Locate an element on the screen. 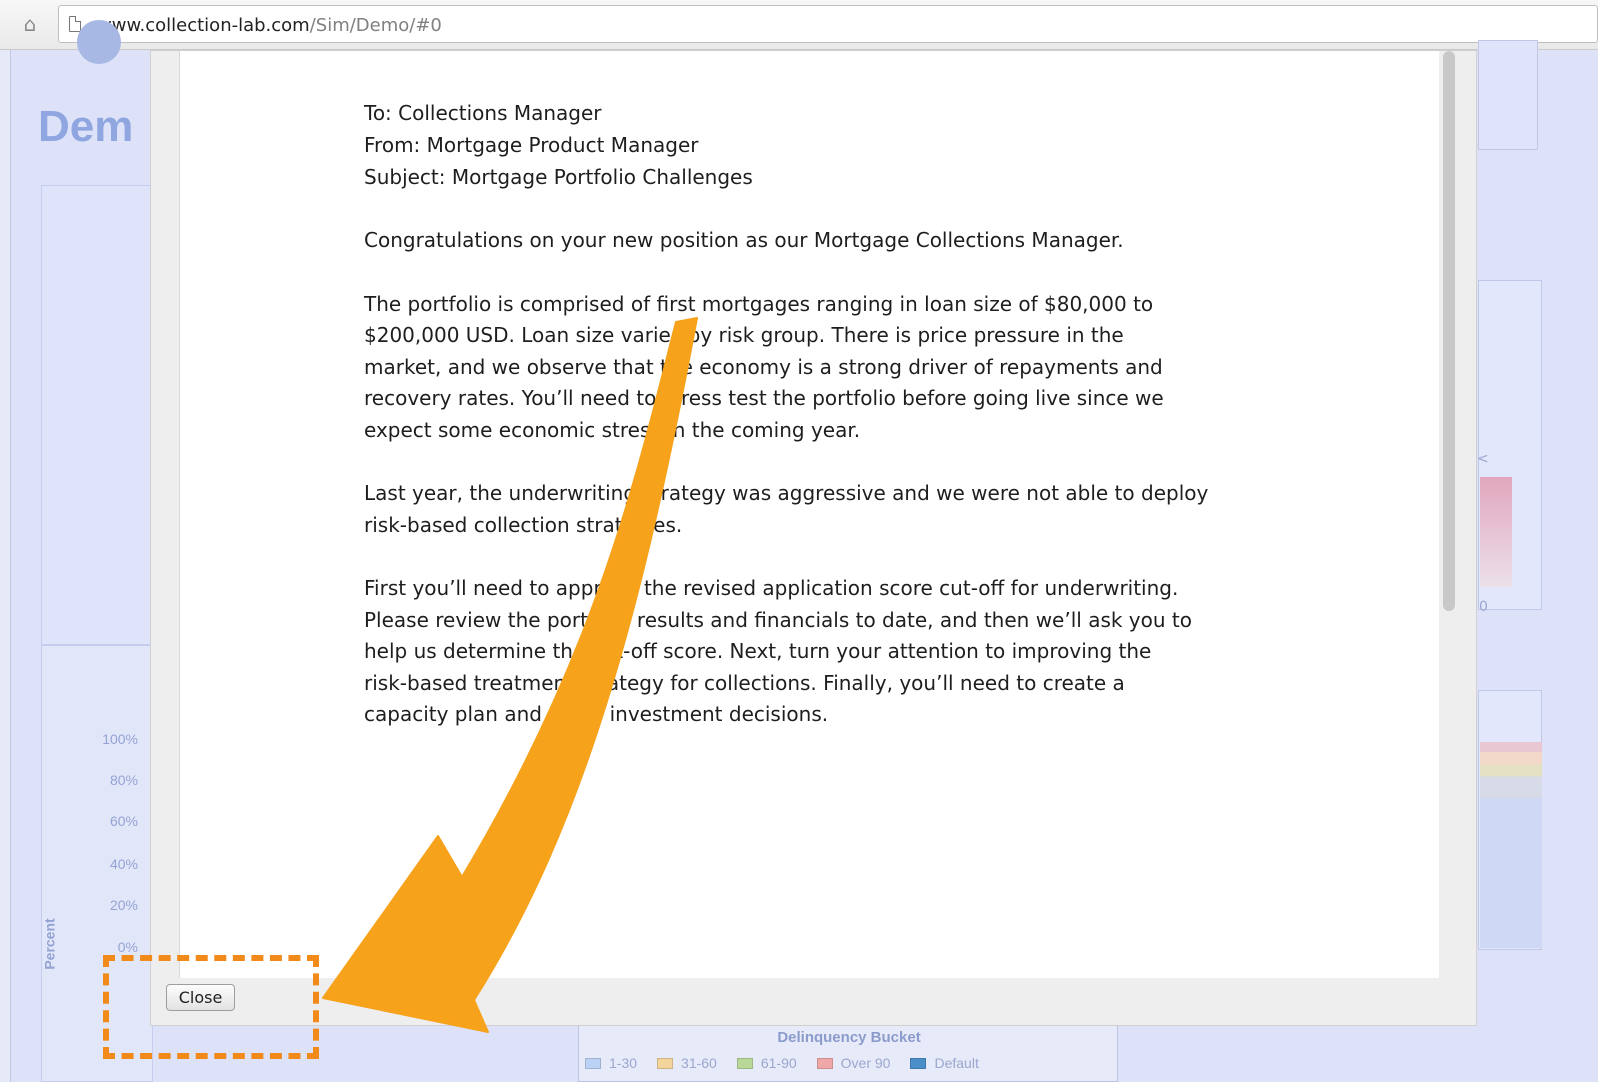  legend-label: 61-90 is located at coordinates (778, 1063).